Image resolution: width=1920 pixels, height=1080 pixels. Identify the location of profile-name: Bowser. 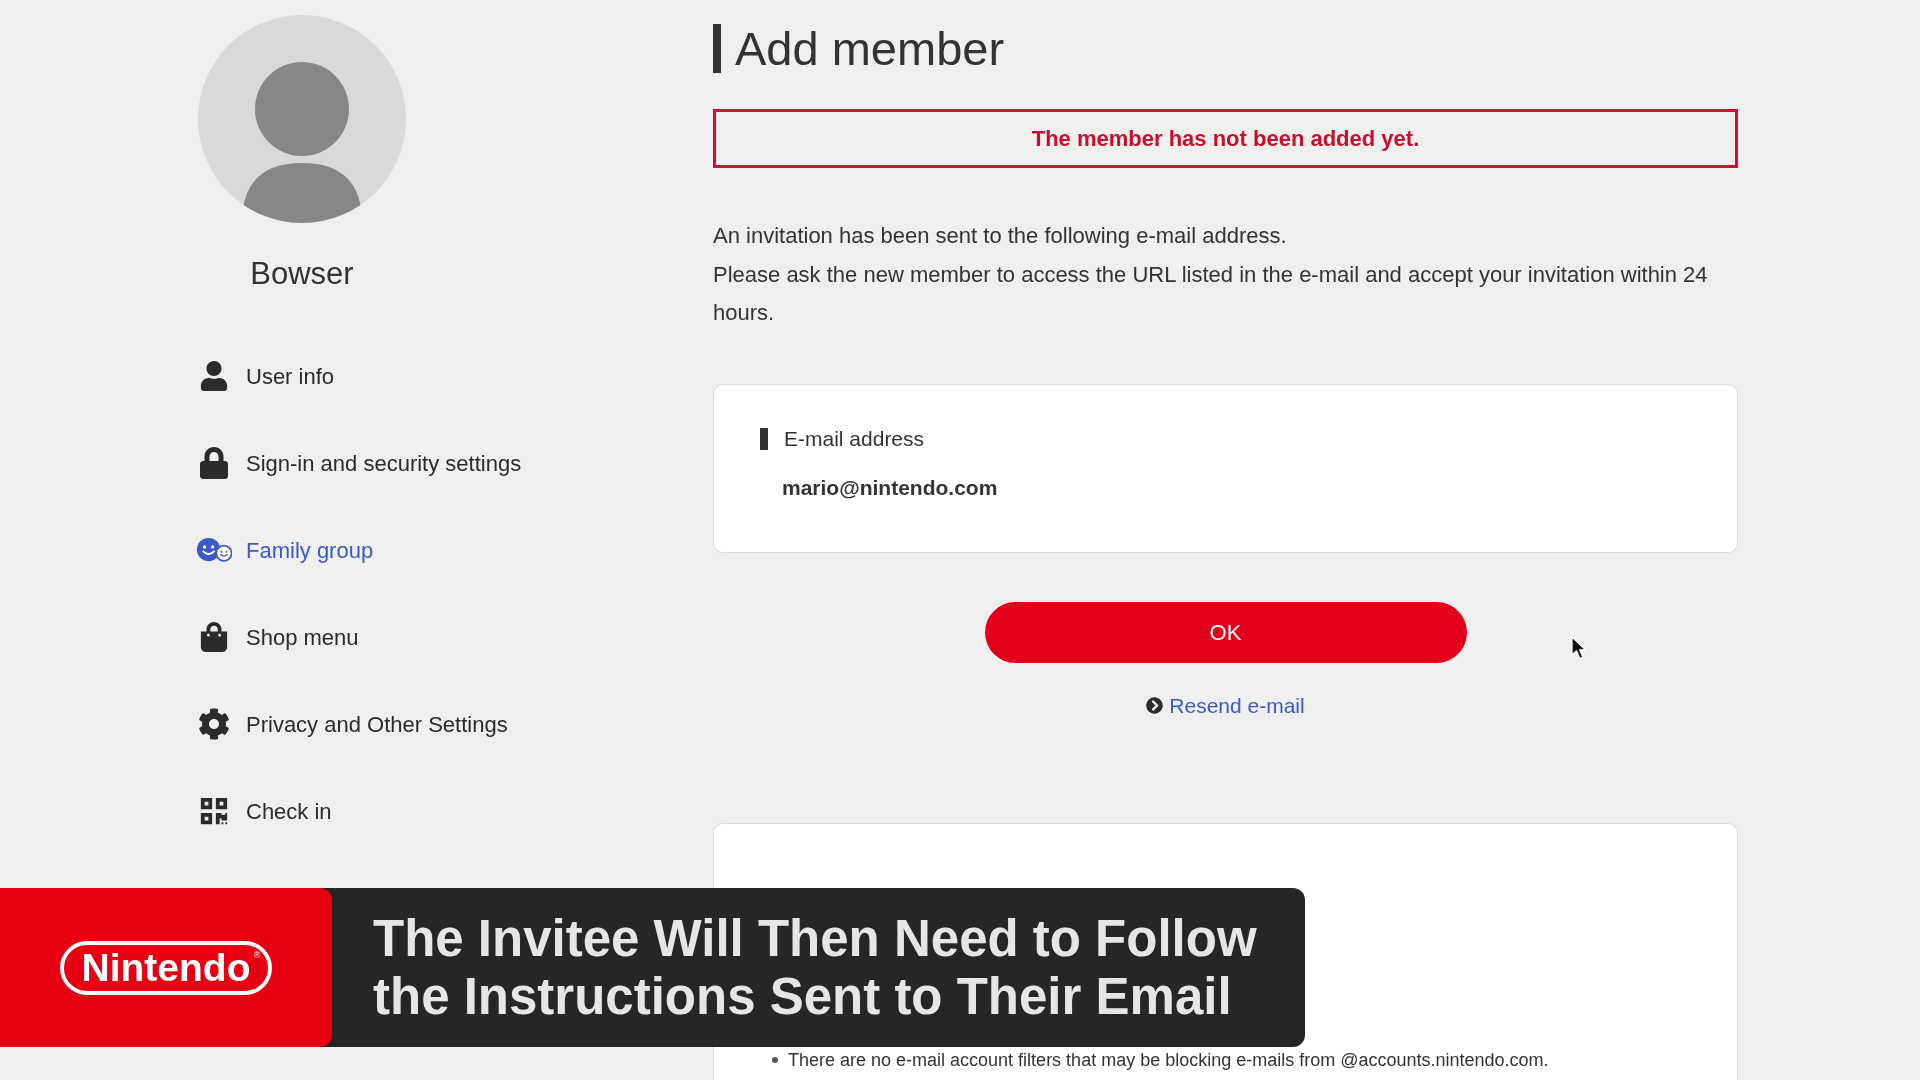
(302, 274).